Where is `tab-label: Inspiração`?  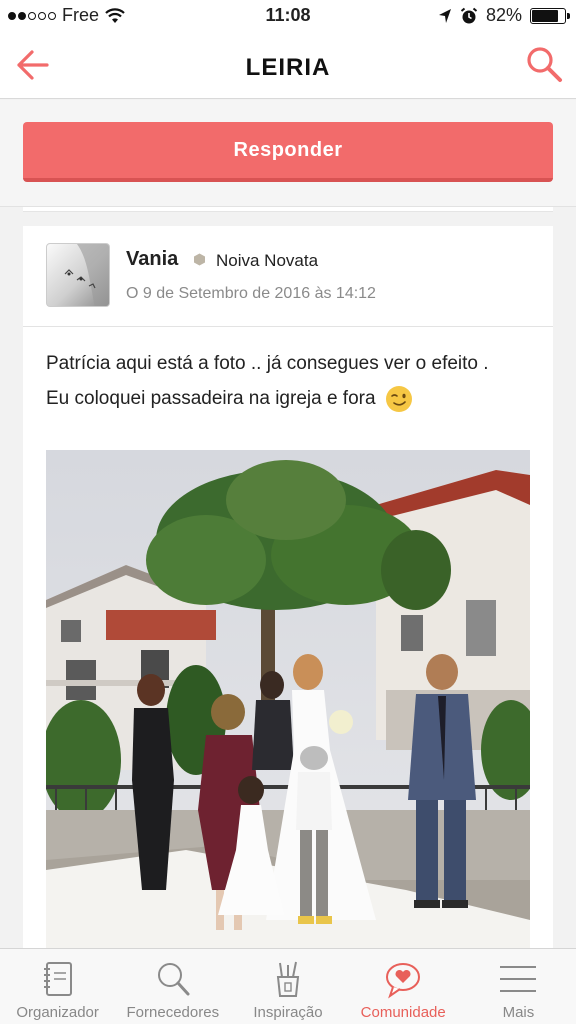
tab-label: Inspiração is located at coordinates (288, 1012).